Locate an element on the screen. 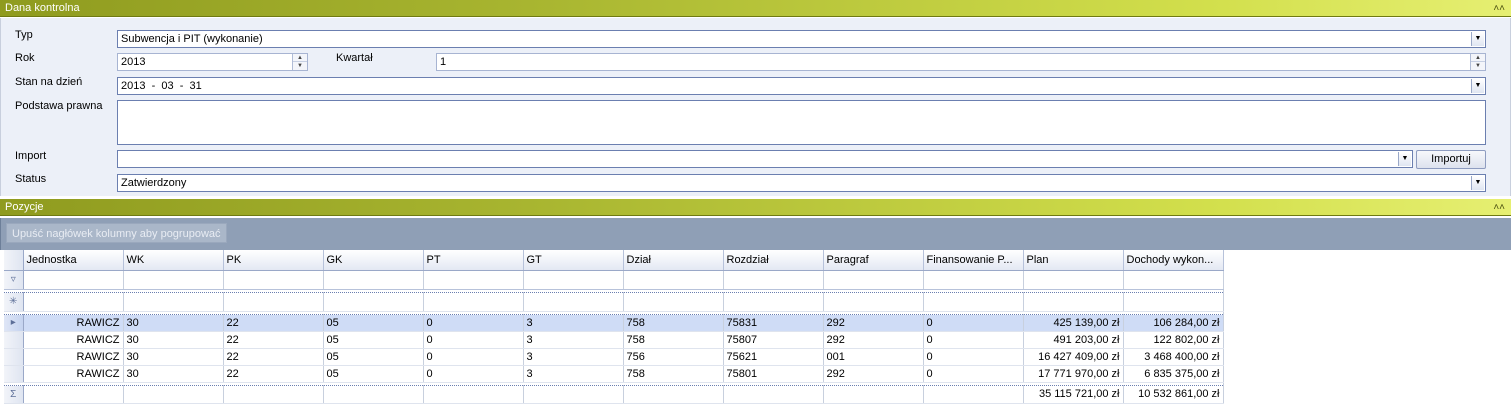 This screenshot has height=408, width=1511. status-select: Zatwierdzony ▼ is located at coordinates (801, 183).